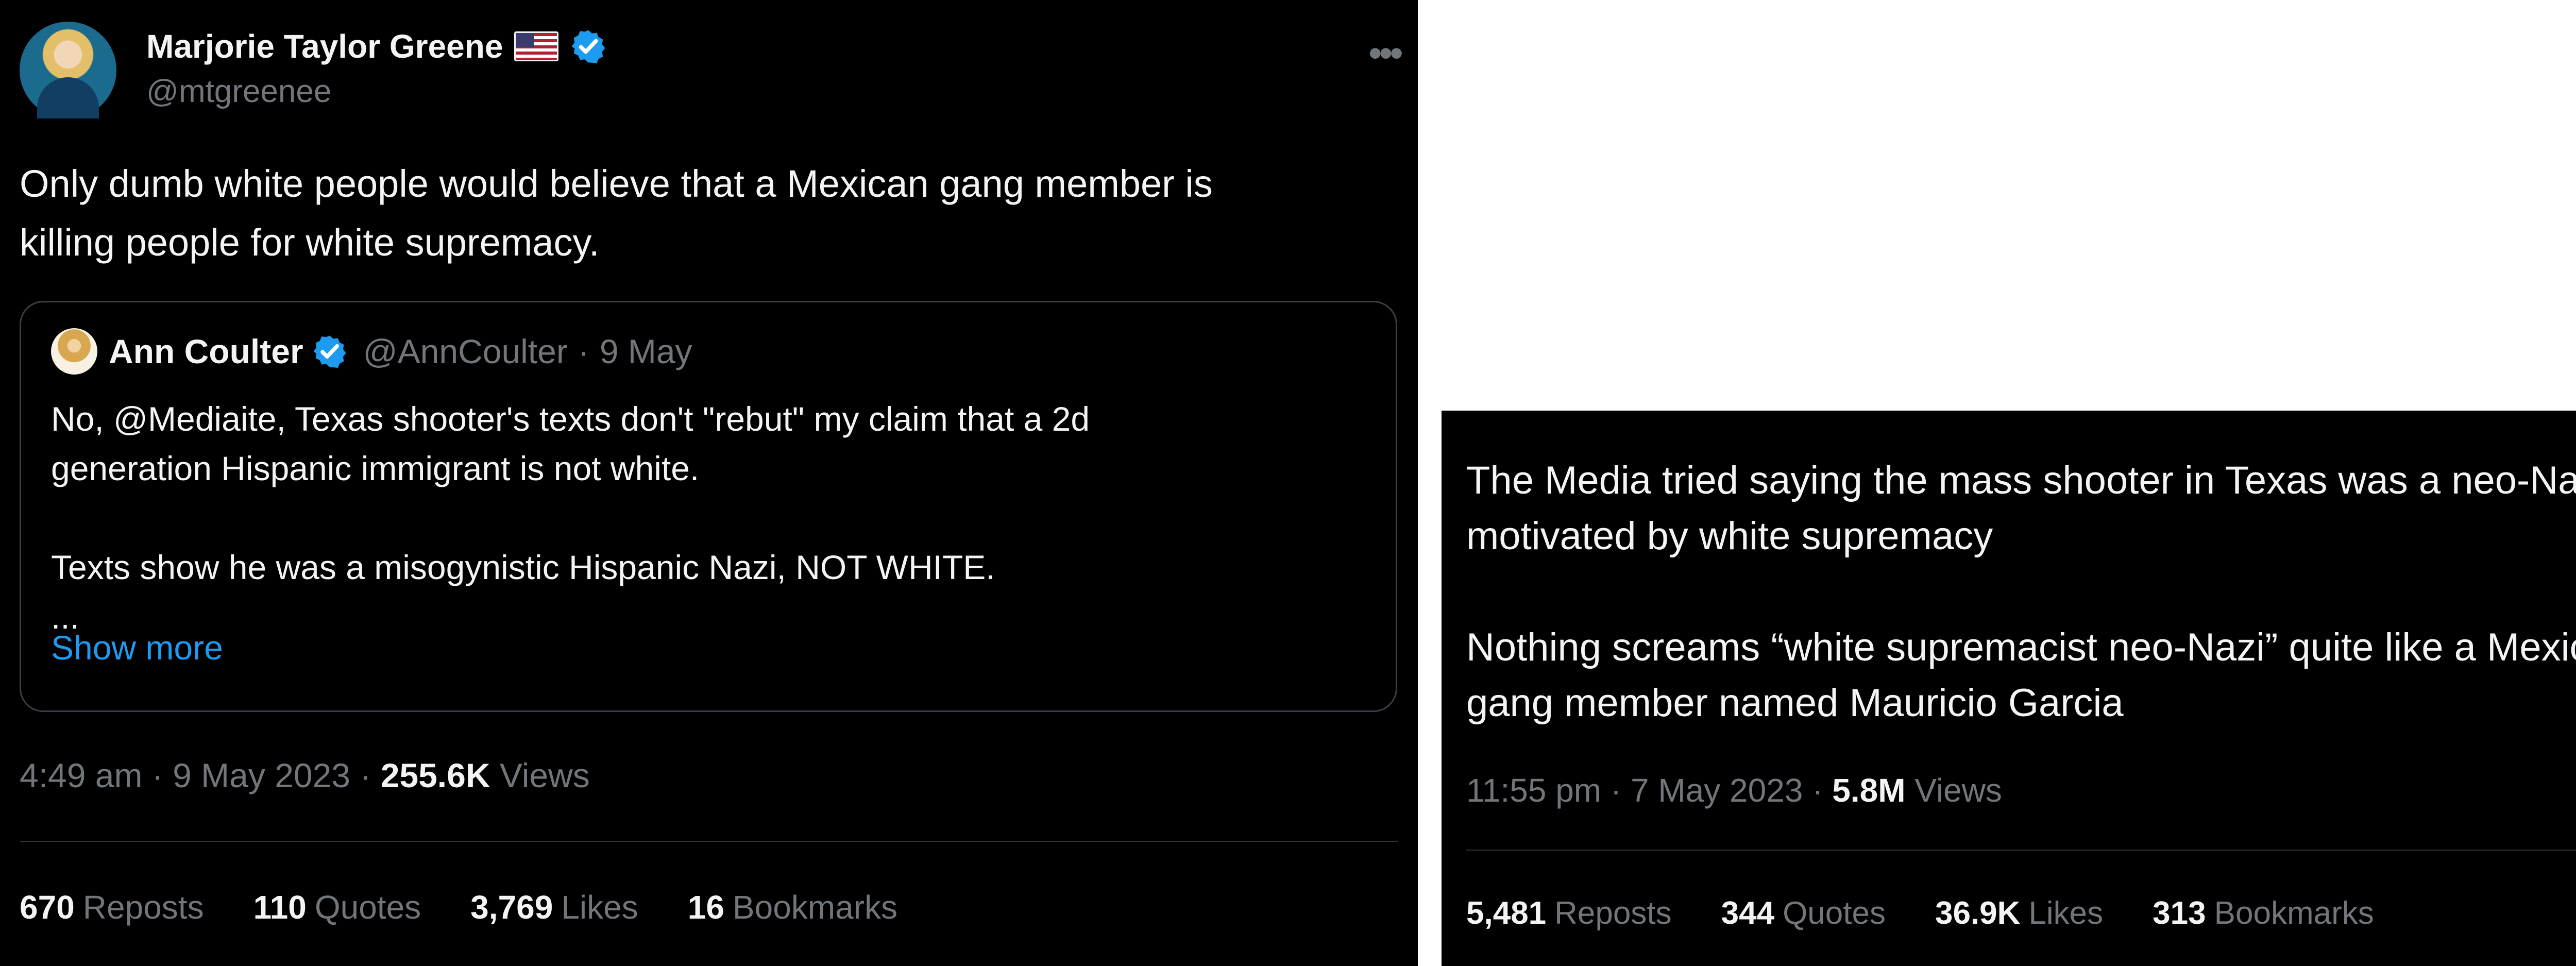 The image size is (2576, 966). Describe the element at coordinates (711, 73) in the screenshot. I see `tweet-header: Marjorie Taylor Greene @mtgreenee •••` at that location.